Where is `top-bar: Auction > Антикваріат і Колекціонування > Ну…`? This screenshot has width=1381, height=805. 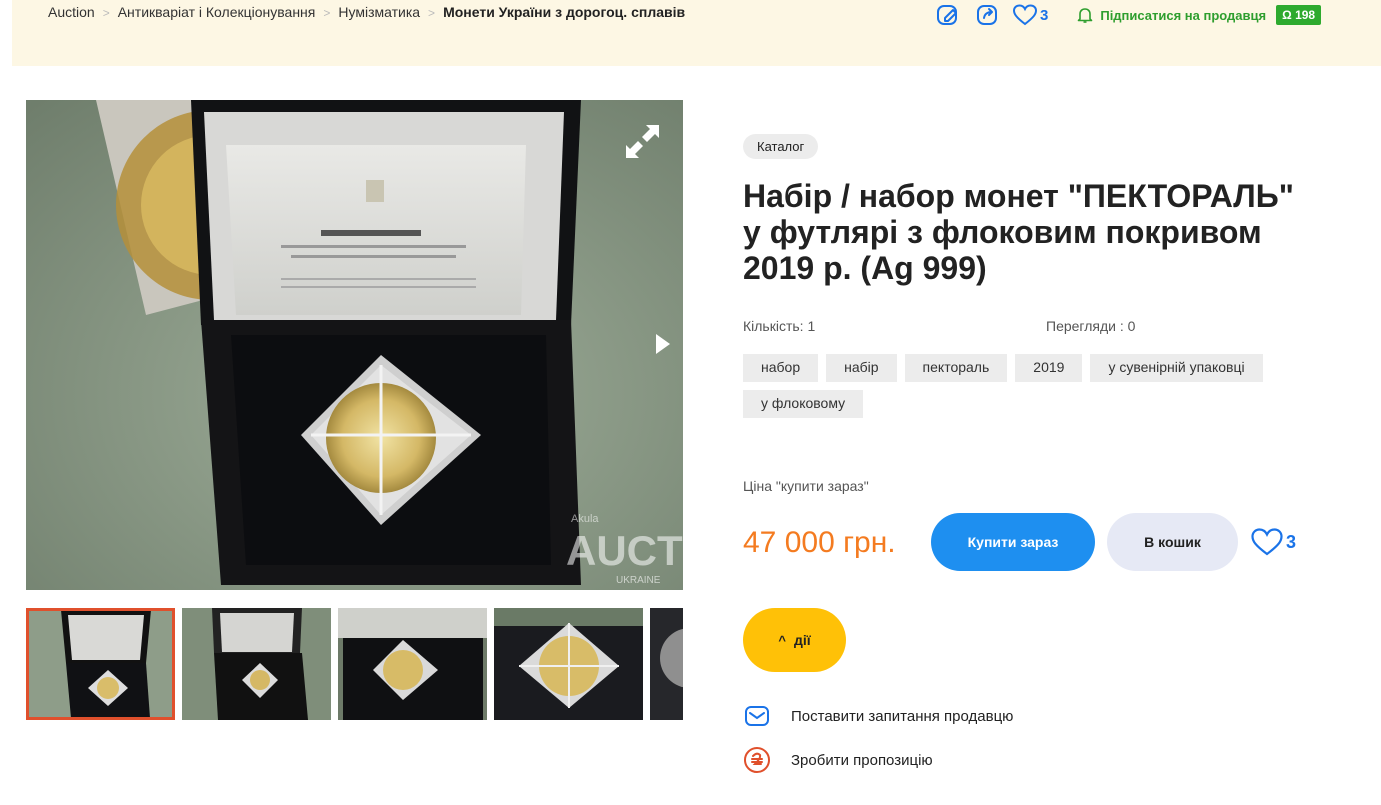 top-bar: Auction > Антикваріат і Колекціонування > Ну… is located at coordinates (696, 33).